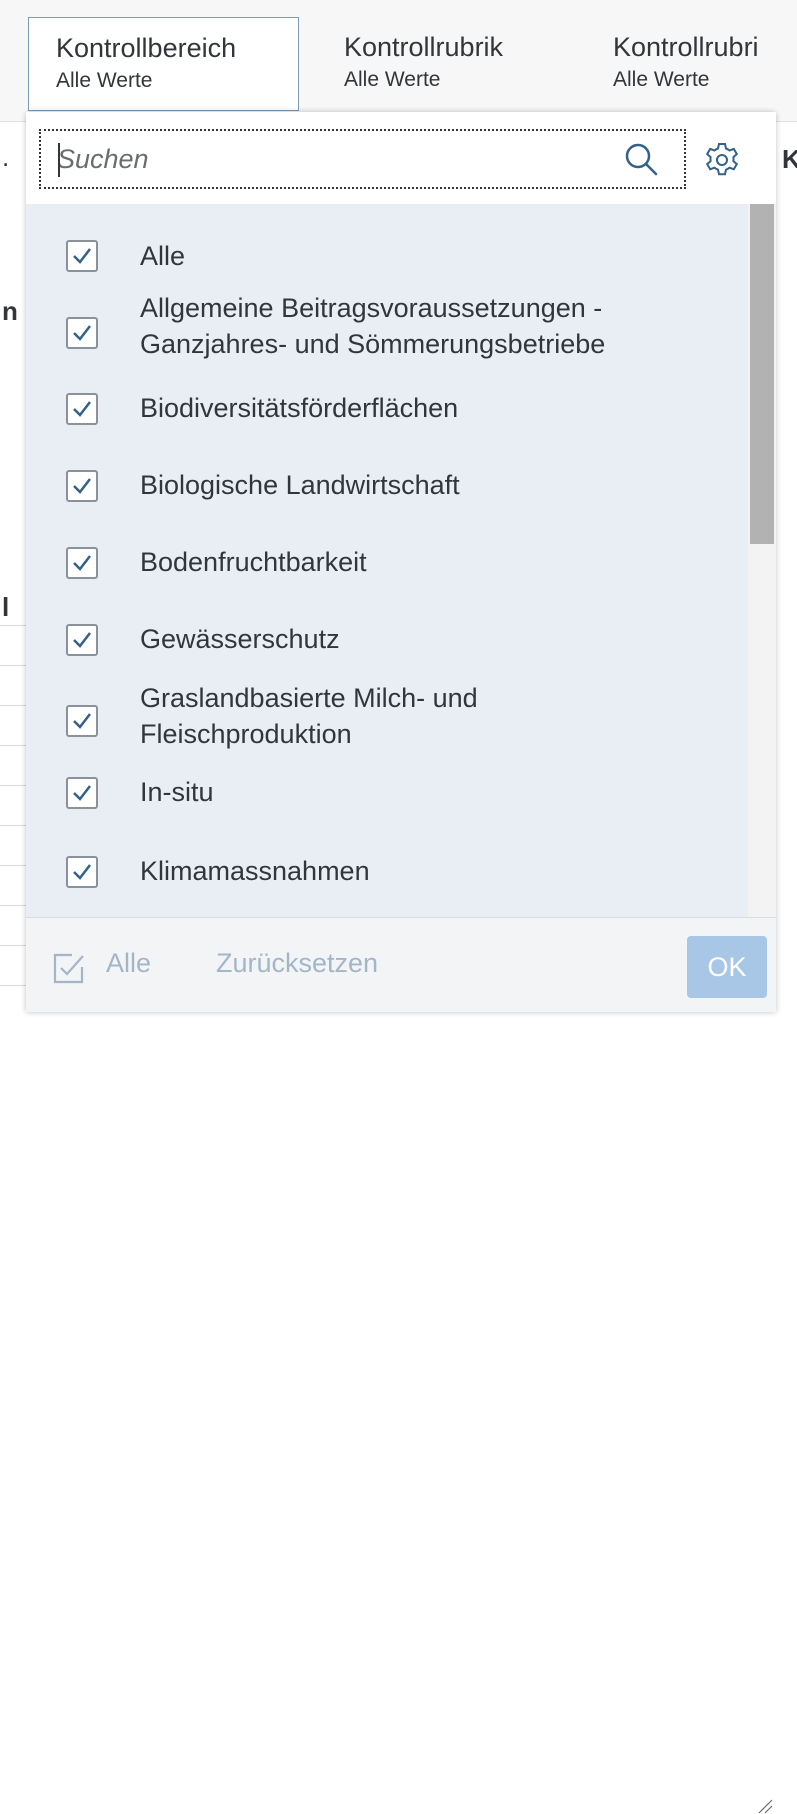  I want to click on search-input, so click(327, 159).